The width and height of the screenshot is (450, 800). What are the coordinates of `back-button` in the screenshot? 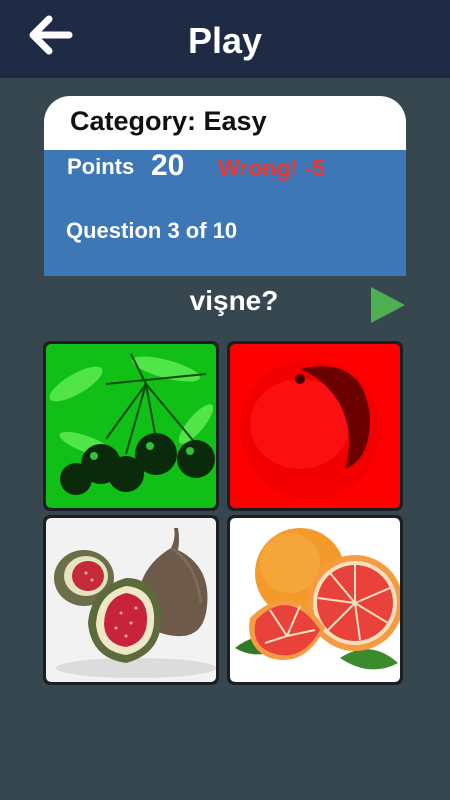 It's located at (50, 35).